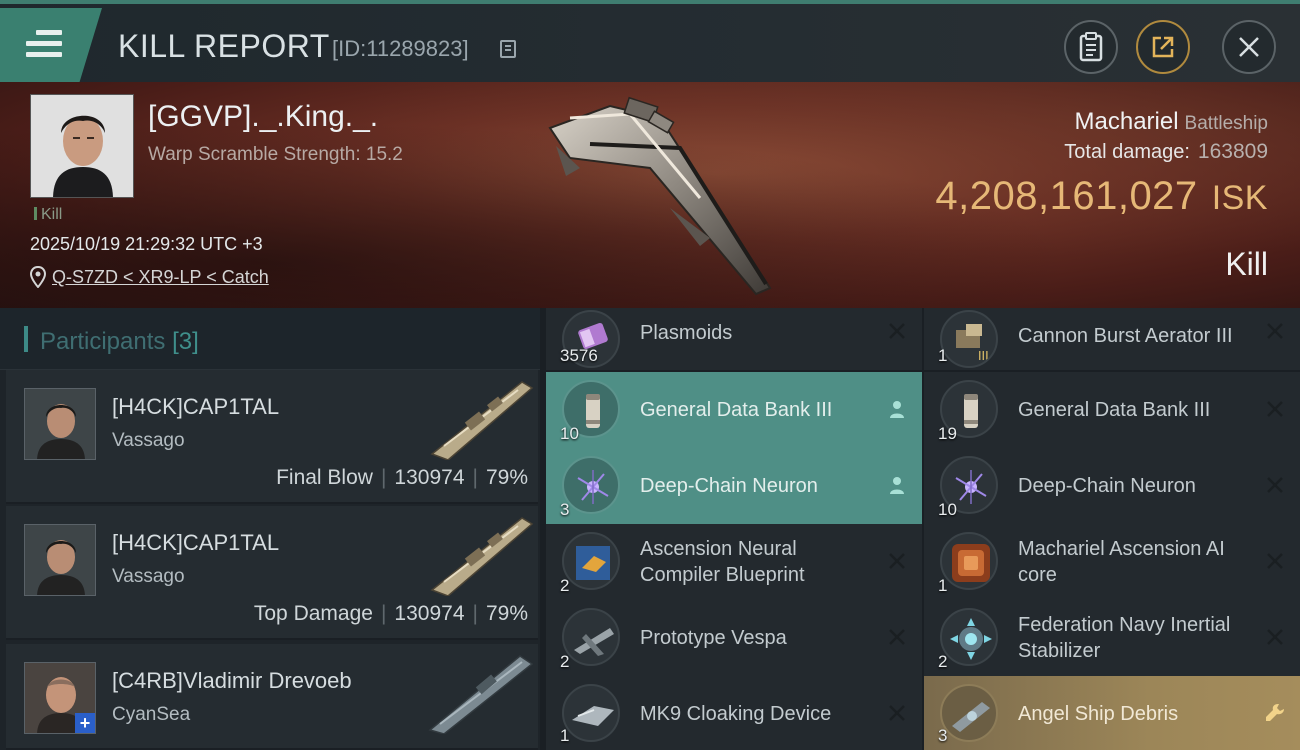 This screenshot has height=750, width=1300. I want to click on participants-label: Participants, so click(103, 341).